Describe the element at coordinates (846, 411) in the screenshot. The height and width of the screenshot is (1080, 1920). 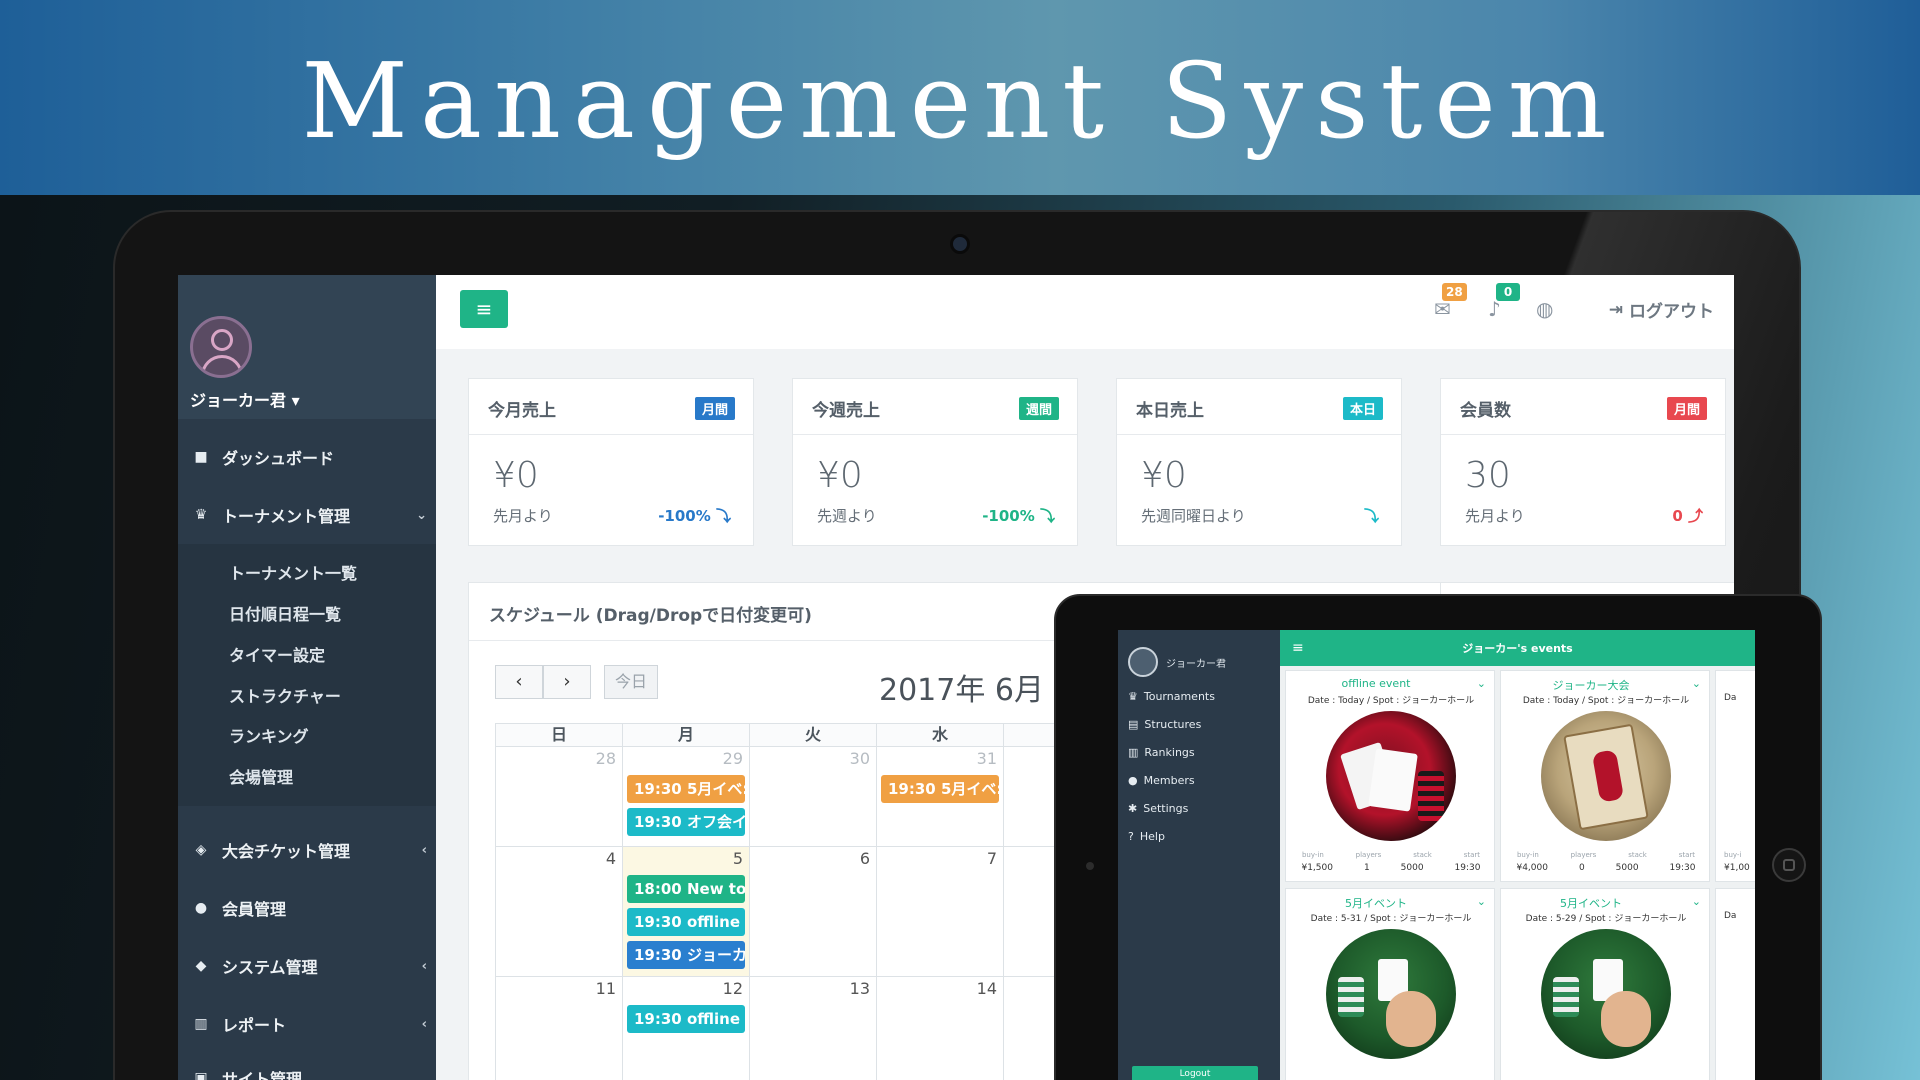
I see `card-title: 今週売上` at that location.